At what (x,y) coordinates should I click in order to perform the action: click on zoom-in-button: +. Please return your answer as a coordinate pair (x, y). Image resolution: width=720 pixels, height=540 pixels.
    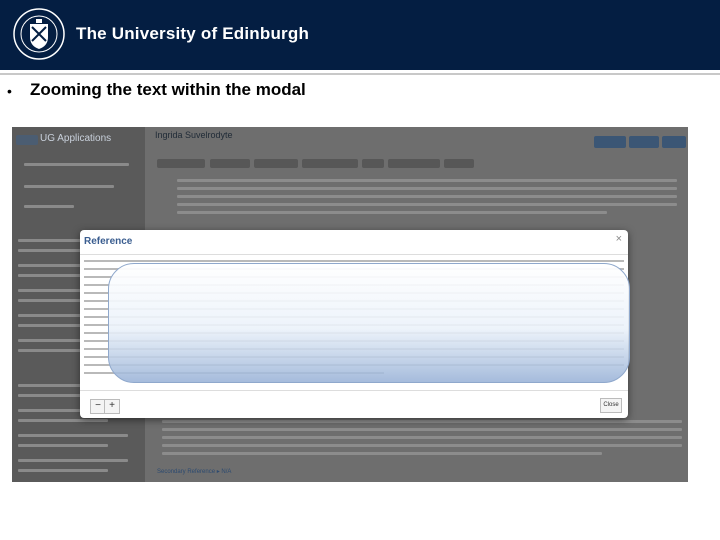
    Looking at the image, I should click on (112, 406).